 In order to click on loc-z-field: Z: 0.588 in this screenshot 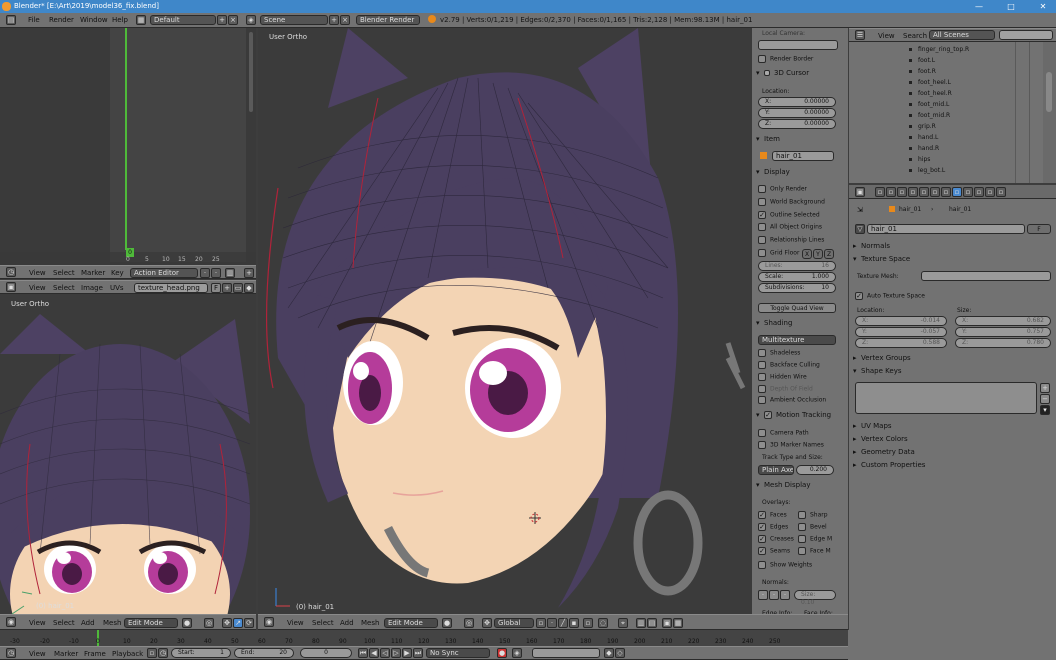, I will do `click(901, 343)`.